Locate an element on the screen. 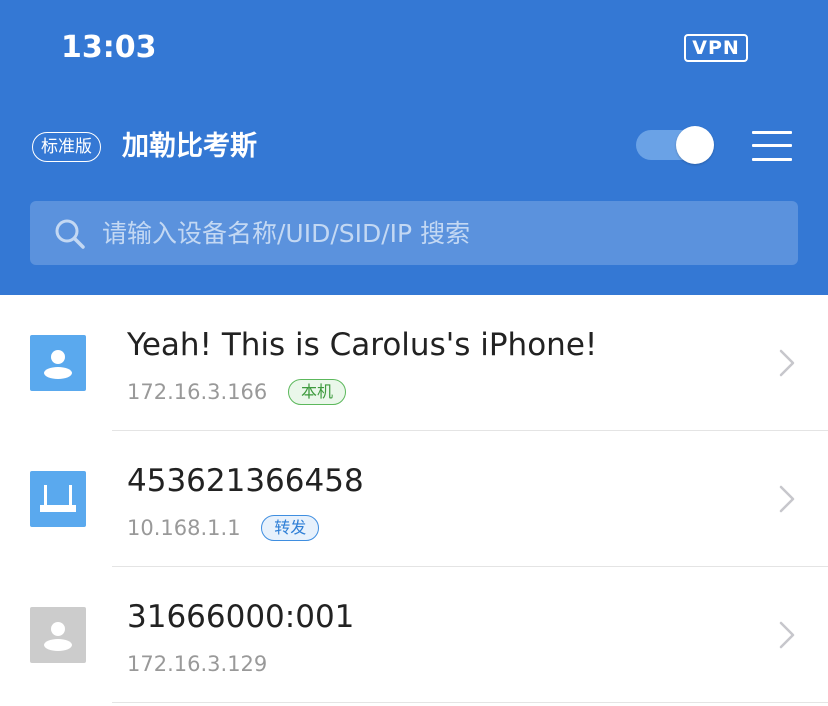  relay-device-tag: 转发 is located at coordinates (290, 528).